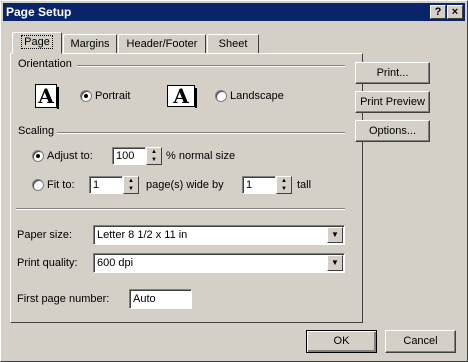 The height and width of the screenshot is (362, 468). Describe the element at coordinates (438, 12) in the screenshot. I see `help-button: ?` at that location.